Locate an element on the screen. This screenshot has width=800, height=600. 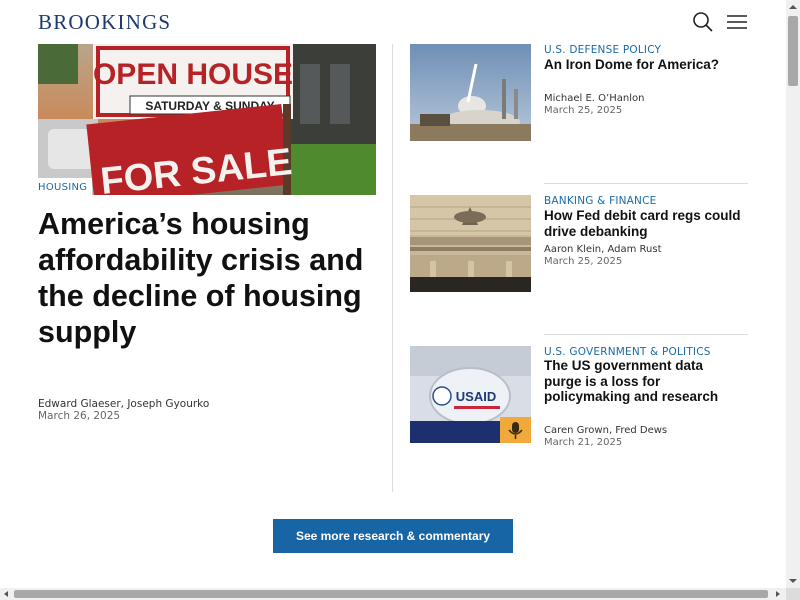
article-tag: BANKING & FINANCE is located at coordinates (600, 201).